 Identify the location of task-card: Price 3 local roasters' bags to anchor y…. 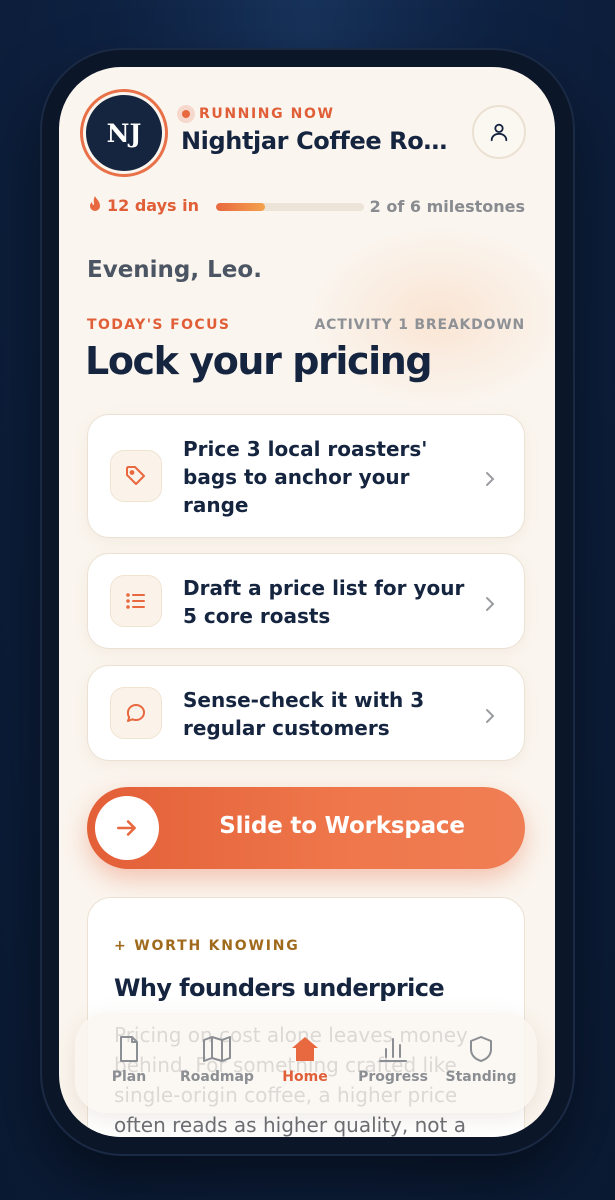
(306, 476).